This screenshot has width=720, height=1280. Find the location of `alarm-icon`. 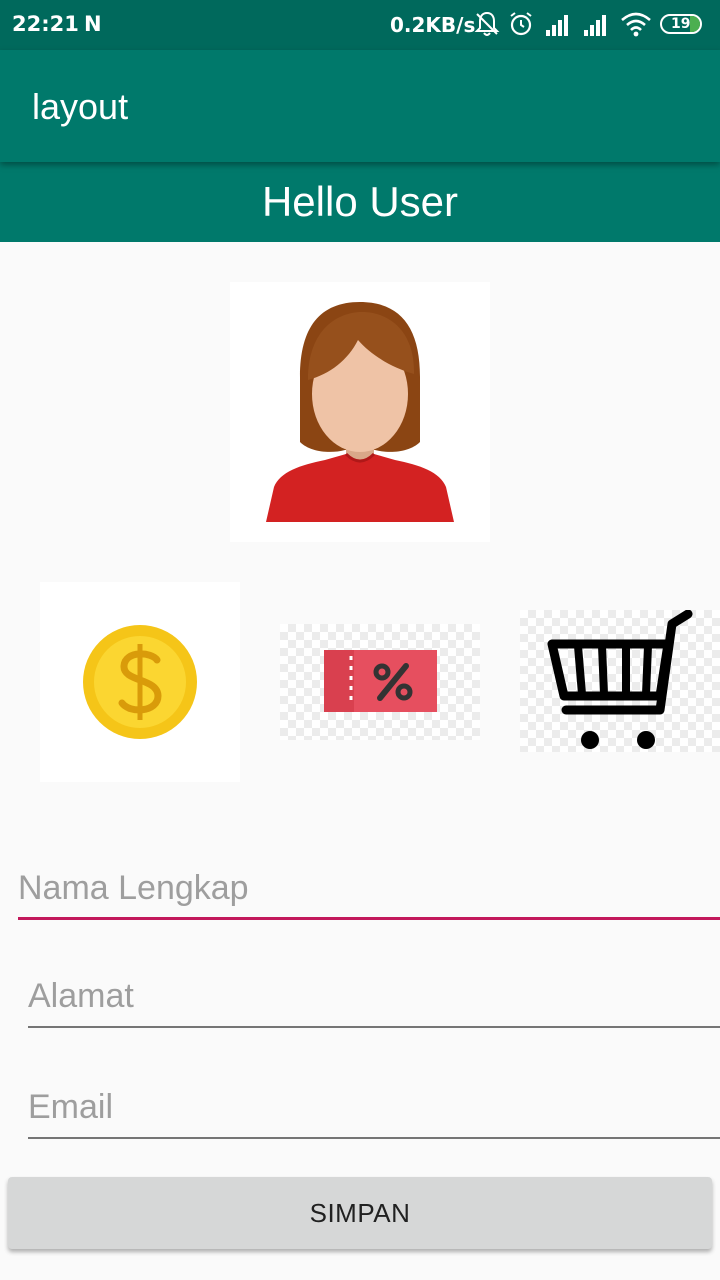

alarm-icon is located at coordinates (521, 24).